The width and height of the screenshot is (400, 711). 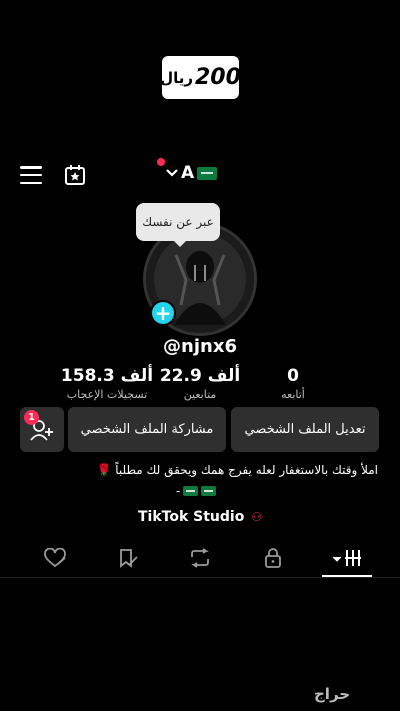 I want to click on bio-dash: -, so click(x=178, y=491).